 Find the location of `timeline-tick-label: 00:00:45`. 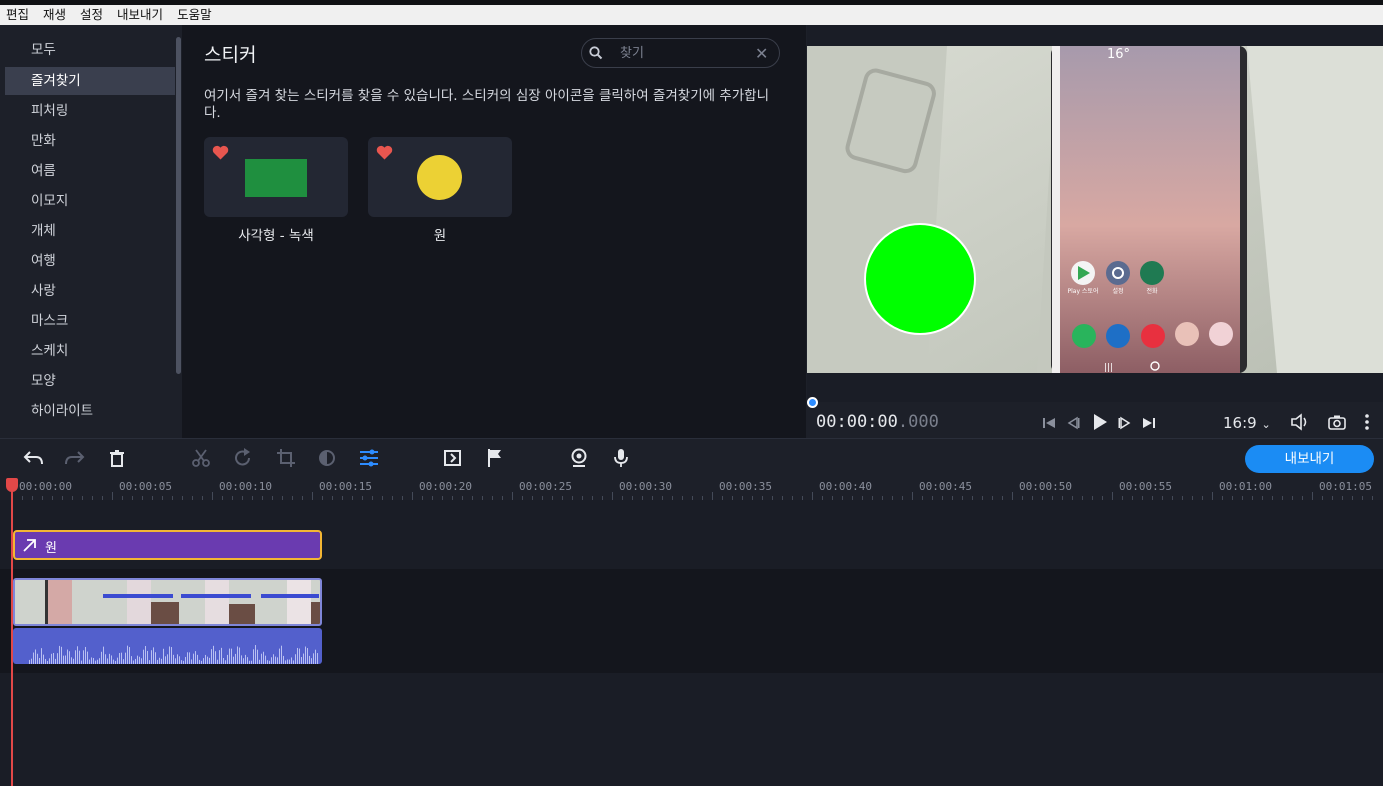

timeline-tick-label: 00:00:45 is located at coordinates (945, 486).